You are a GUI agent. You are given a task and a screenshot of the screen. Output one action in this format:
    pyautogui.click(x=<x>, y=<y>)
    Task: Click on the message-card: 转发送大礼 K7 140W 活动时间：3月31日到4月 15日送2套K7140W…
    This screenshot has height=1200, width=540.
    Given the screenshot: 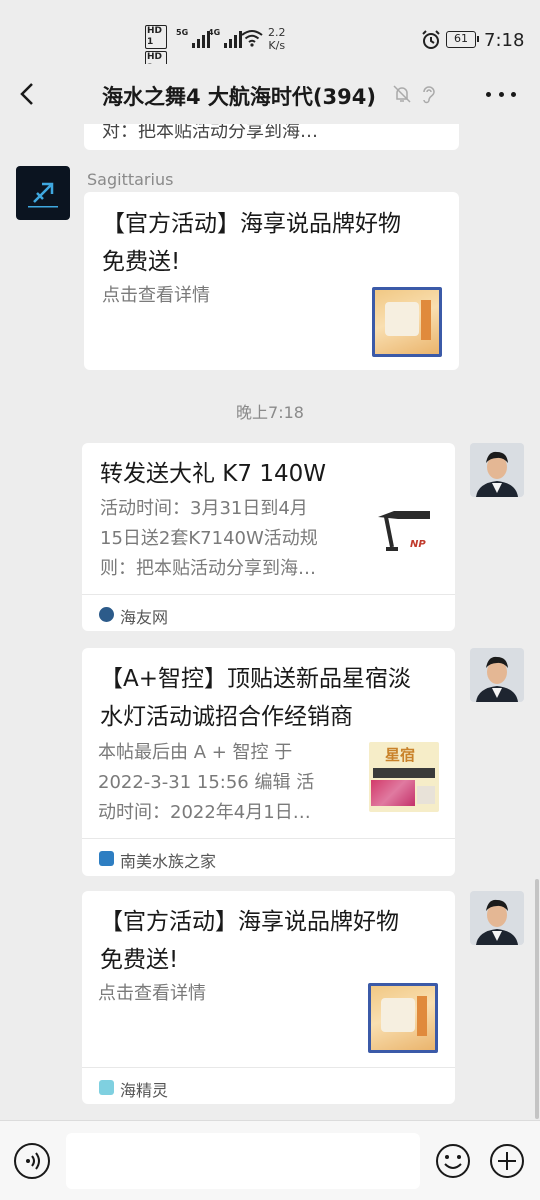 What is the action you would take?
    pyautogui.click(x=268, y=537)
    